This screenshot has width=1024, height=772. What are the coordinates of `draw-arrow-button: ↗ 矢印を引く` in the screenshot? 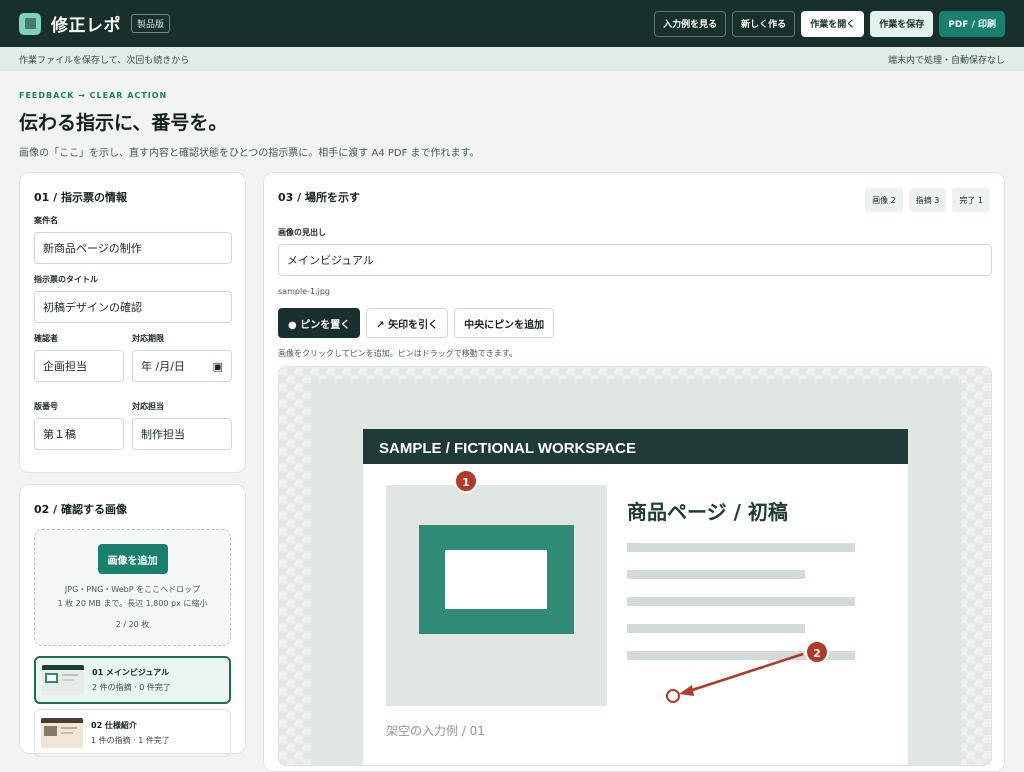 It's located at (407, 323).